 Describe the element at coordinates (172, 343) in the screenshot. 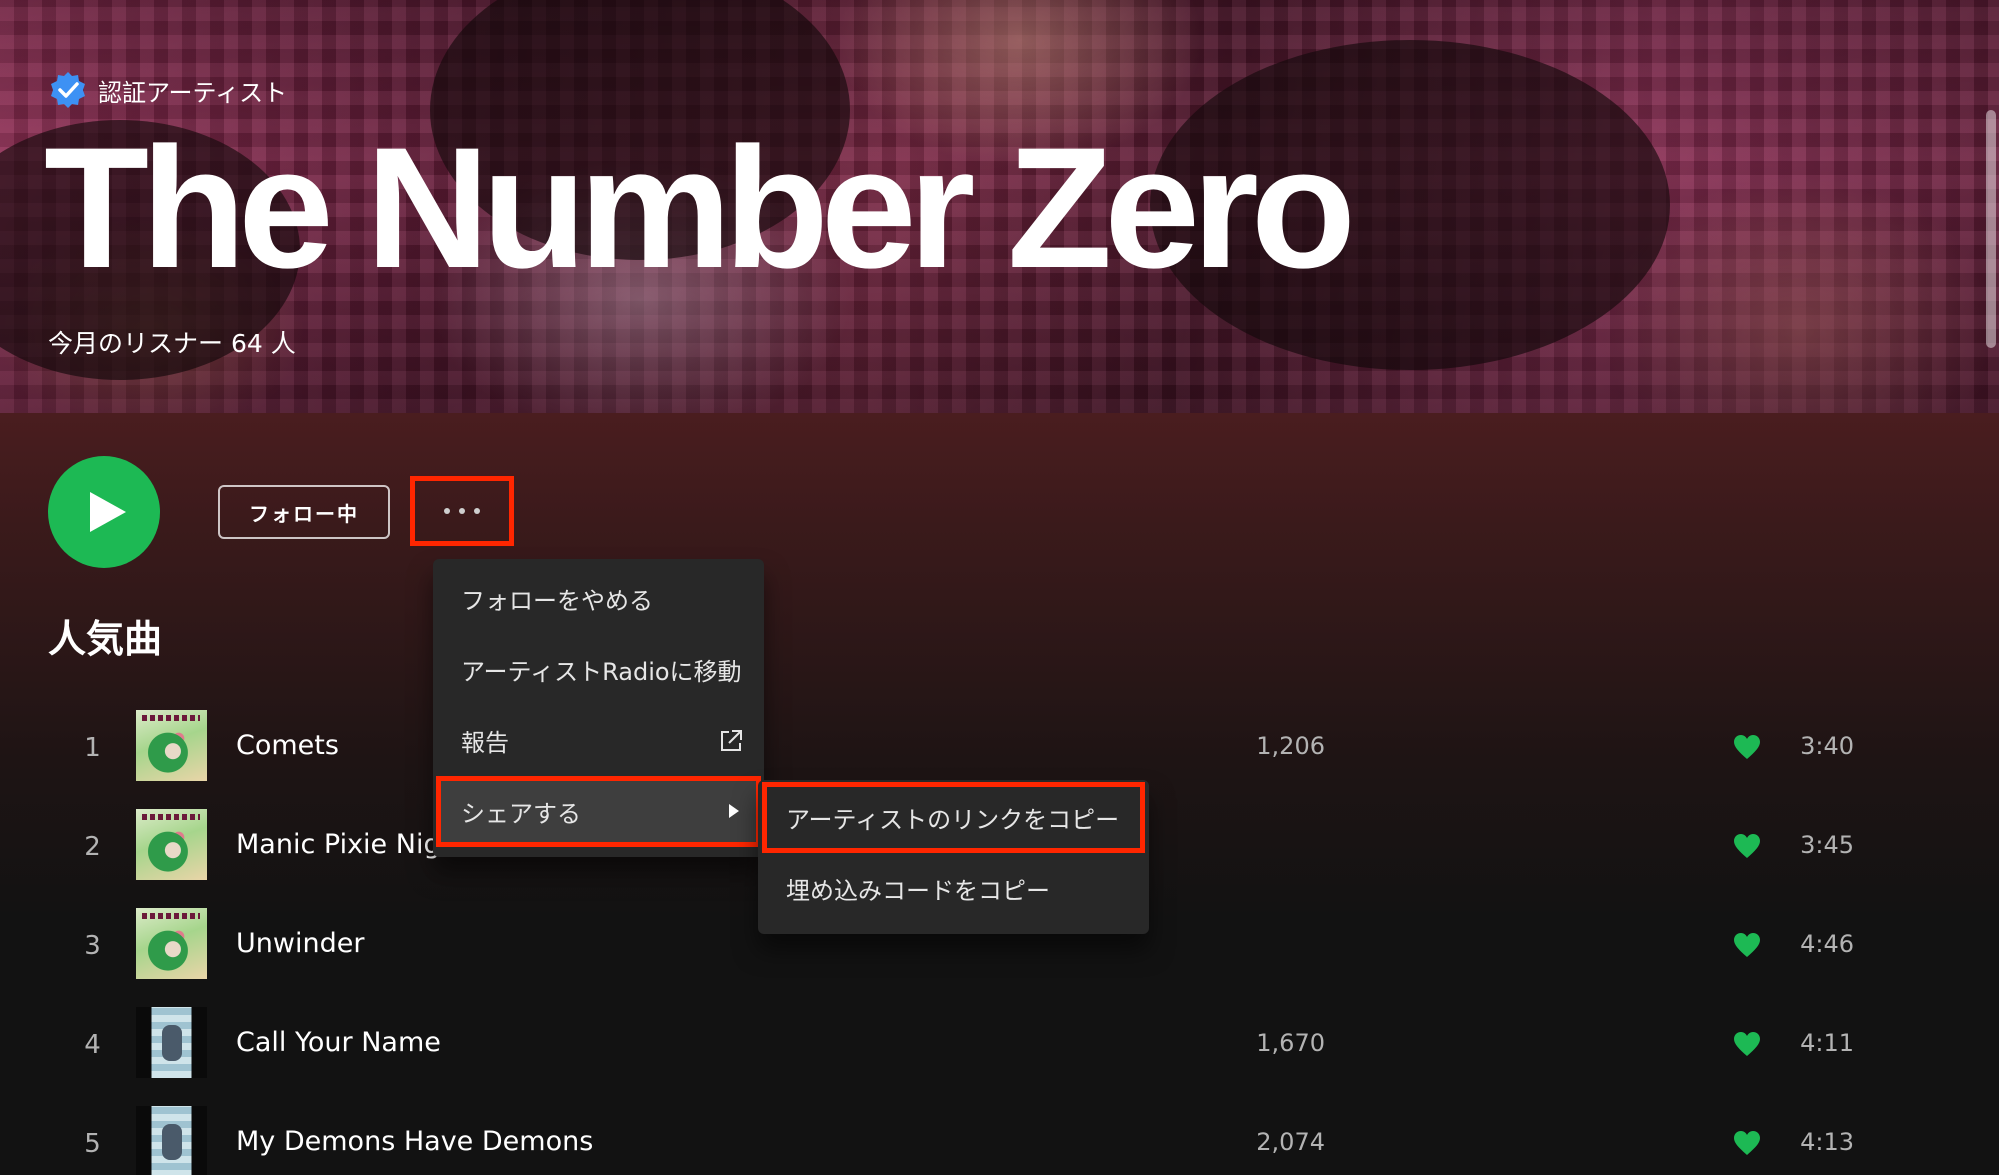

I see `monthly-listeners: 今月のリスナー 64 人` at that location.